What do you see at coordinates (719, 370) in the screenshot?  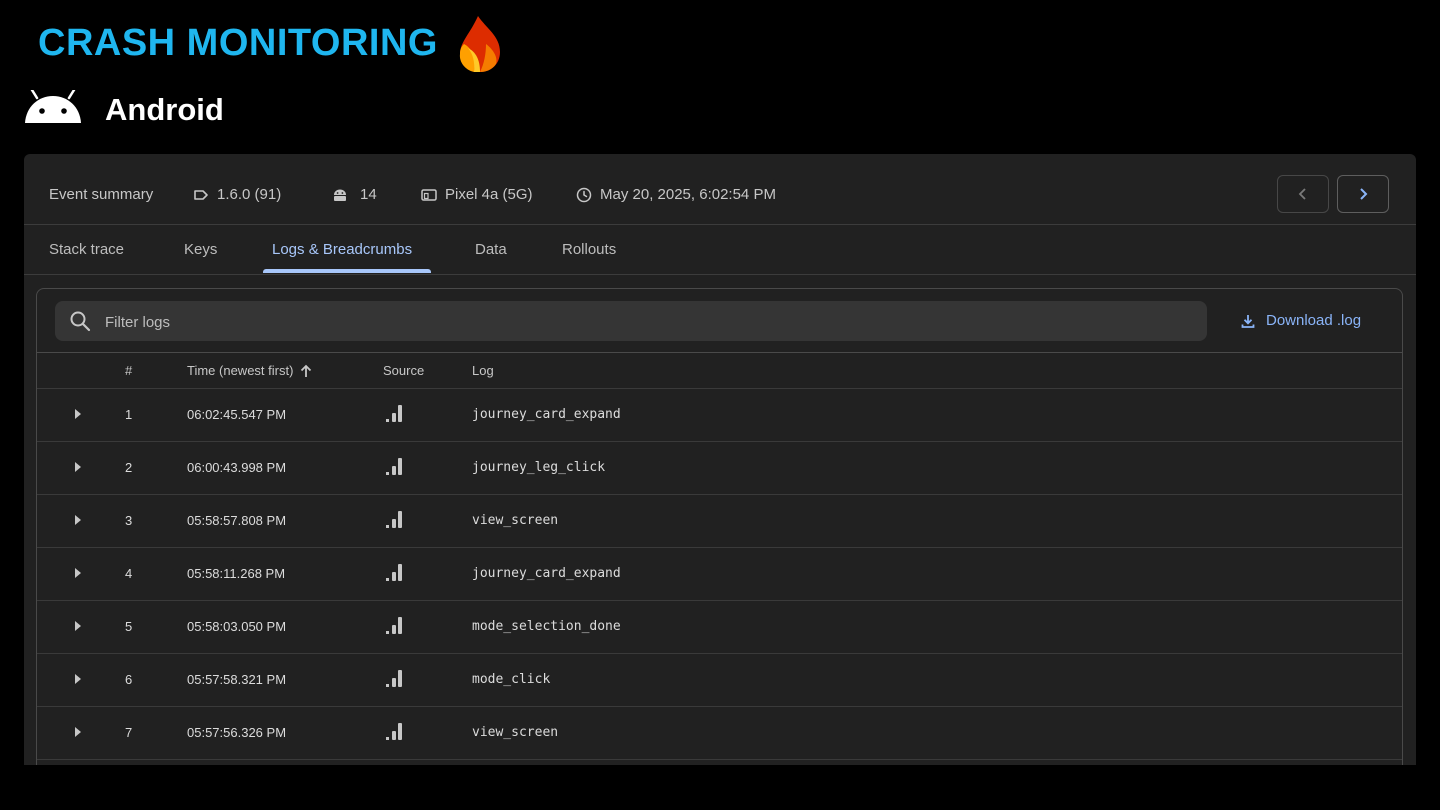 I see `logs-table-header: # Time (newest first) Source Log` at bounding box center [719, 370].